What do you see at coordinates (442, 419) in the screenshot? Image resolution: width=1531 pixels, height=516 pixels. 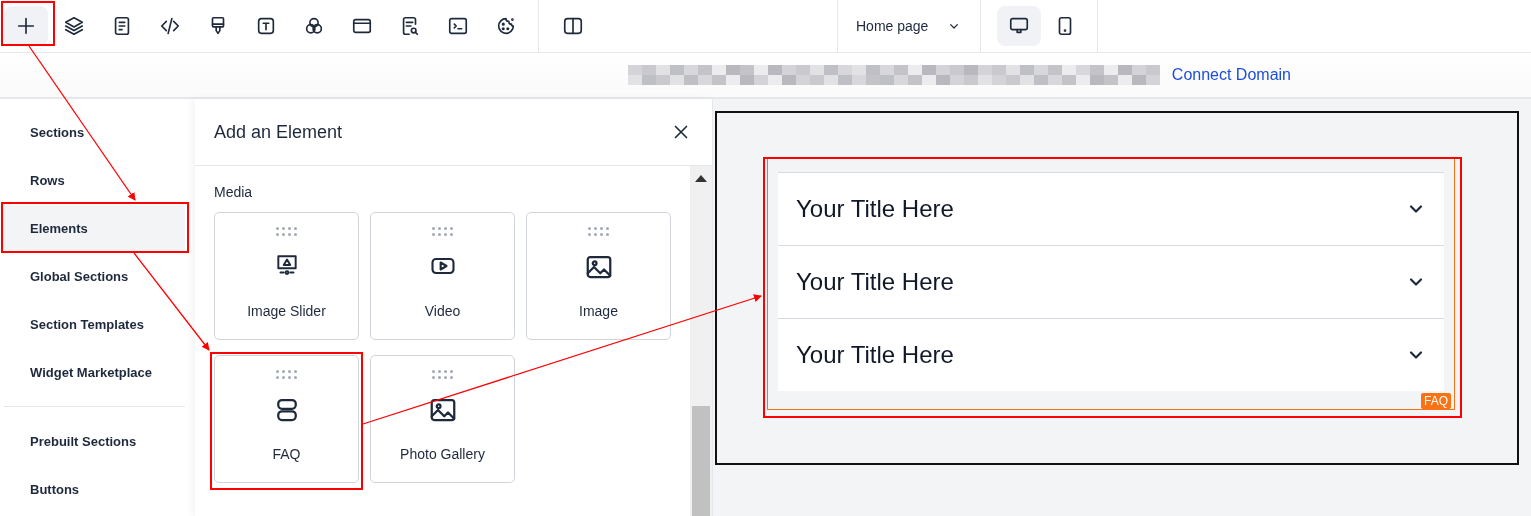 I see `element-card: Photo Gallery` at bounding box center [442, 419].